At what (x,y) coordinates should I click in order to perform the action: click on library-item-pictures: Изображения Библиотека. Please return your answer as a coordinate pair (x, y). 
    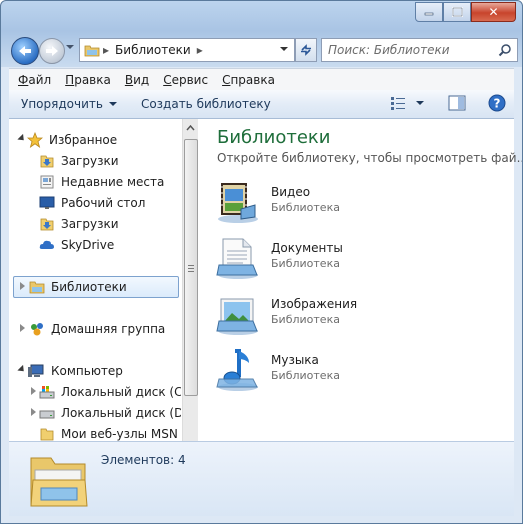
    Looking at the image, I should click on (365, 315).